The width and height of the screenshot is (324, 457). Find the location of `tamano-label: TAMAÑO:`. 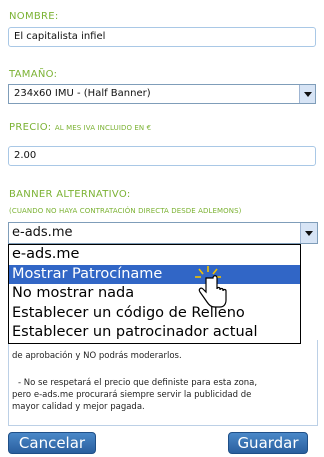

tamano-label: TAMAÑO: is located at coordinates (33, 74).